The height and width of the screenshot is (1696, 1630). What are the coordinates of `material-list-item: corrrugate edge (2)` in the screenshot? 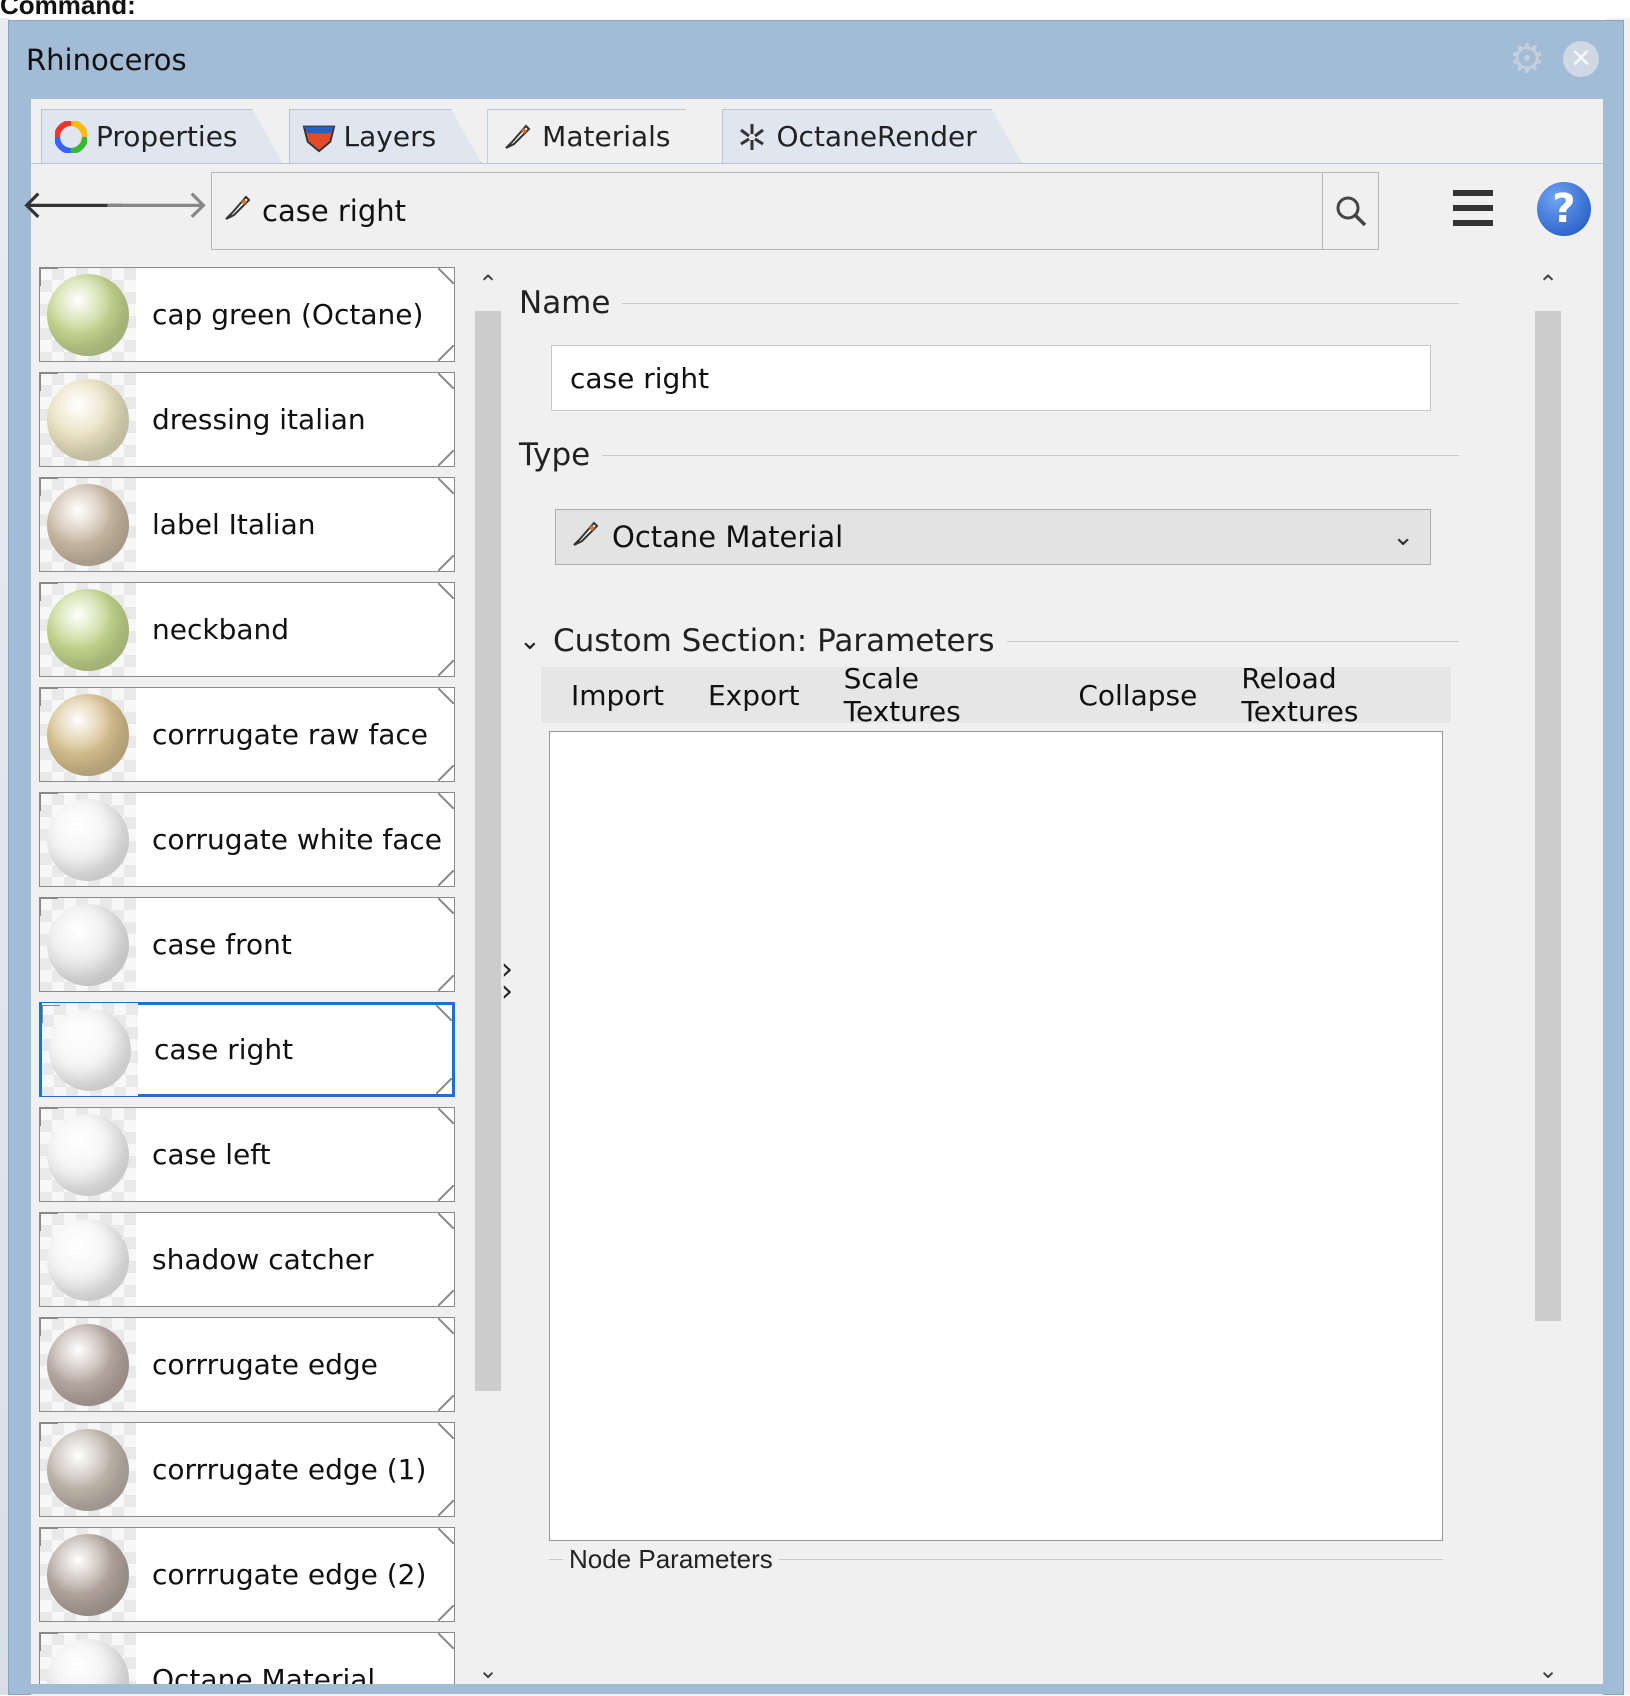 It's located at (247, 1574).